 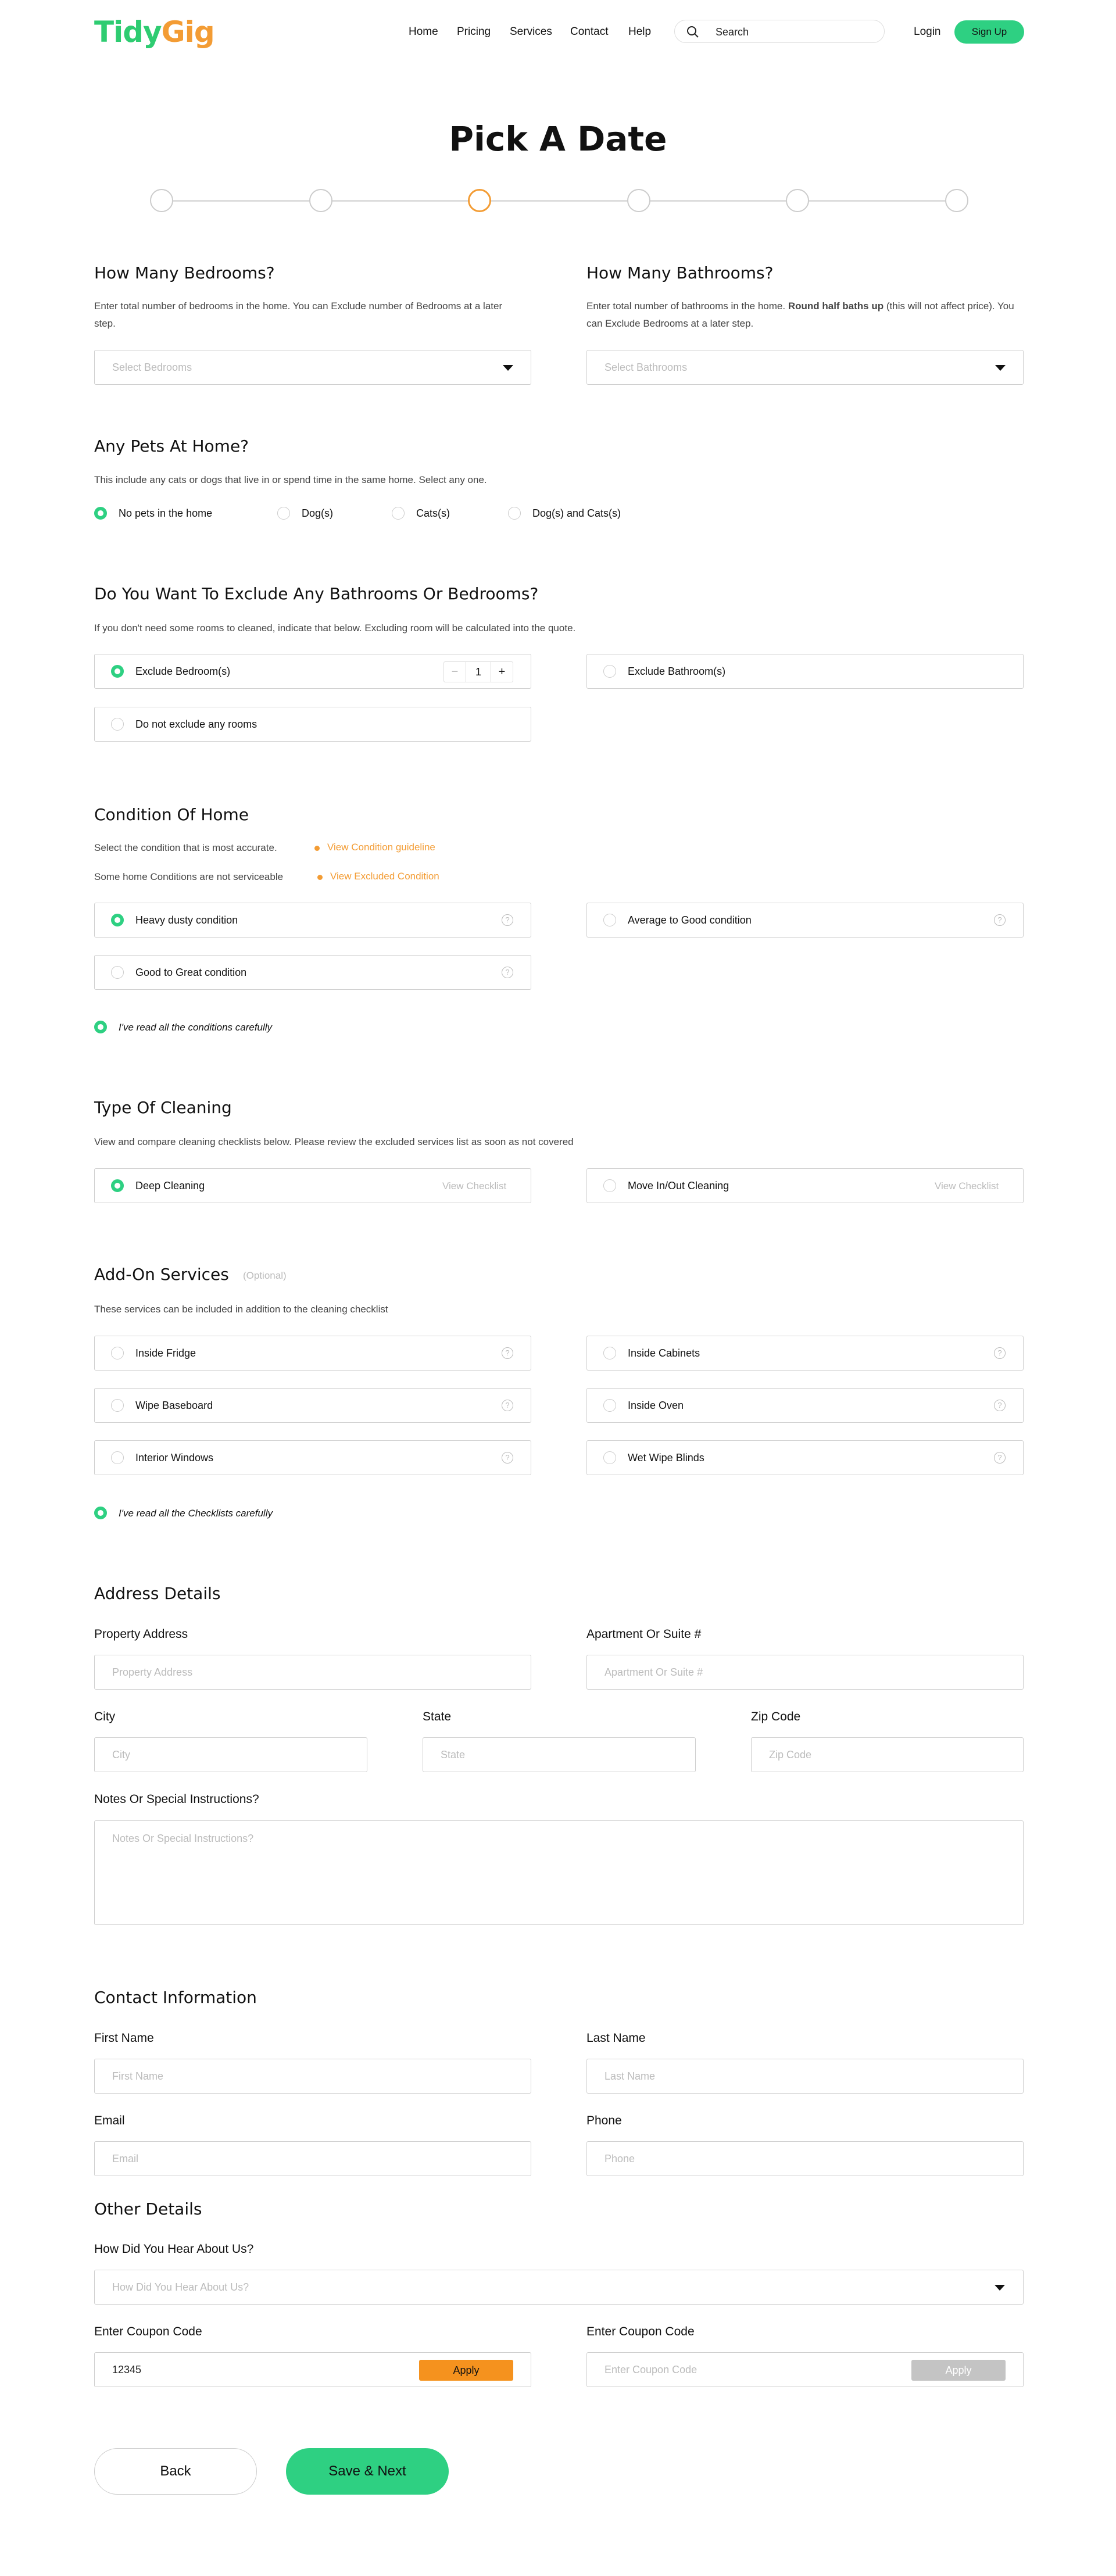 What do you see at coordinates (175, 1458) in the screenshot?
I see `addon-label: Interior Windows` at bounding box center [175, 1458].